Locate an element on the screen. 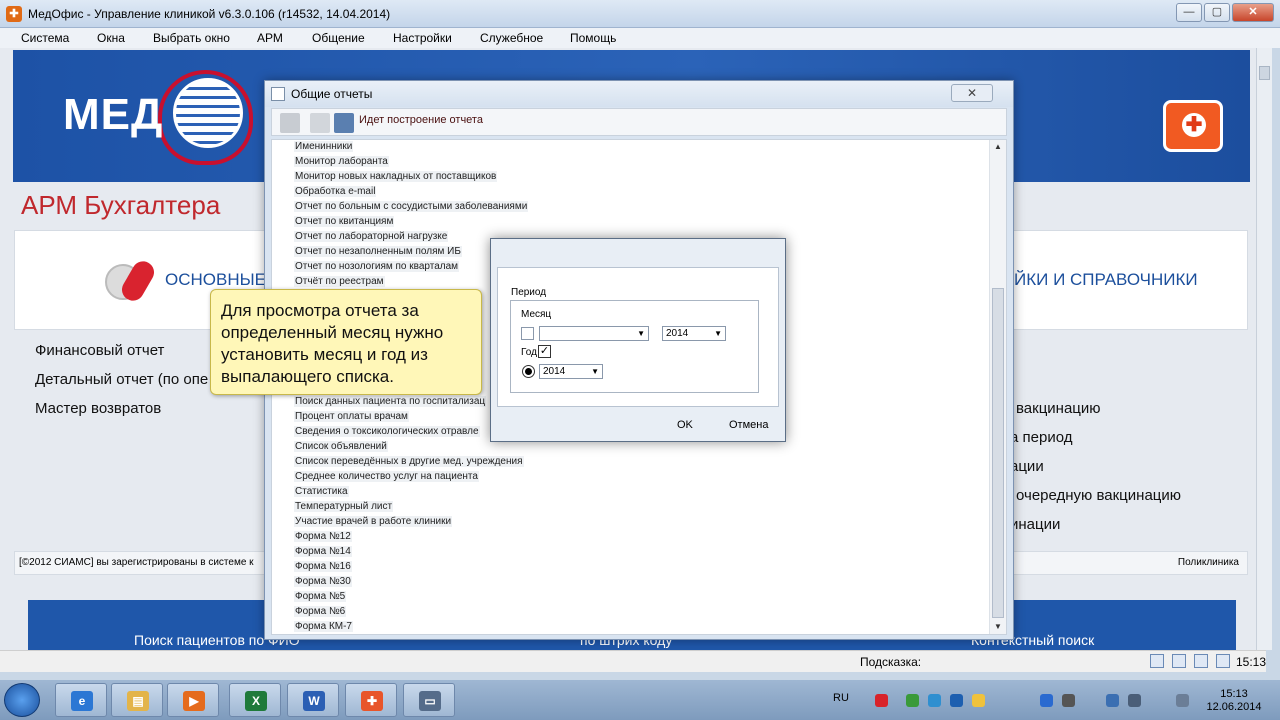  list-item: Форма №16 is located at coordinates (323, 566).